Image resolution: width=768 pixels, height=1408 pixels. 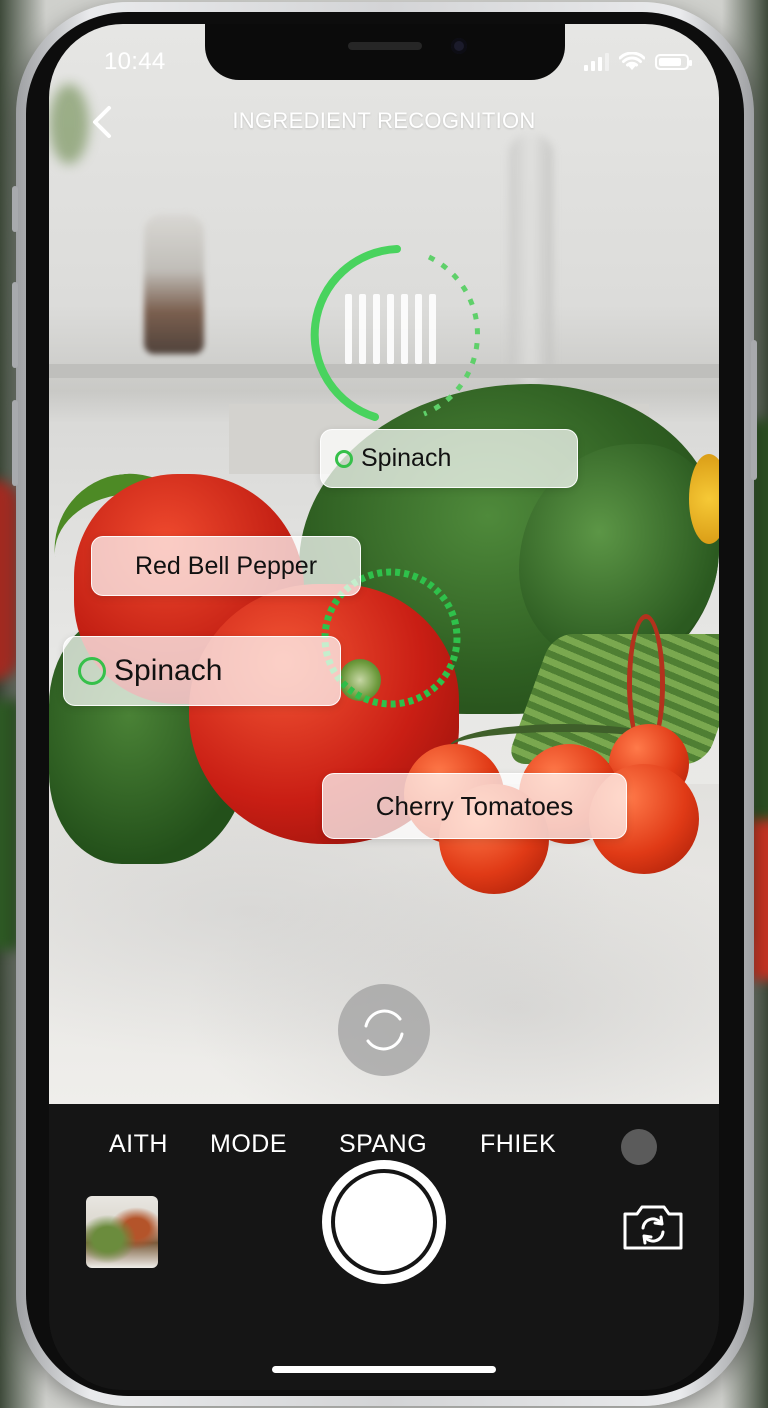 I want to click on battery-icon, so click(x=673, y=62).